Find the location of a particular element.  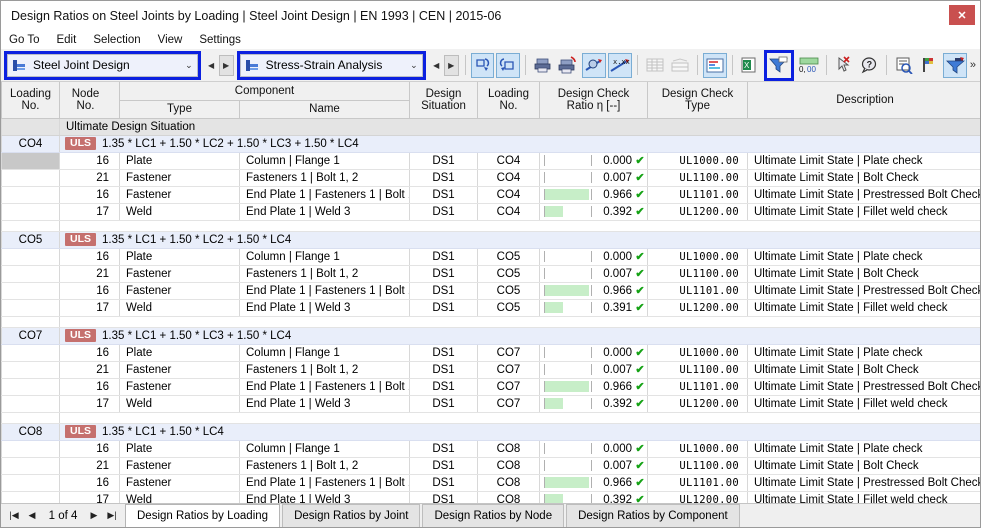

redo-navigate-icon is located at coordinates (508, 65).